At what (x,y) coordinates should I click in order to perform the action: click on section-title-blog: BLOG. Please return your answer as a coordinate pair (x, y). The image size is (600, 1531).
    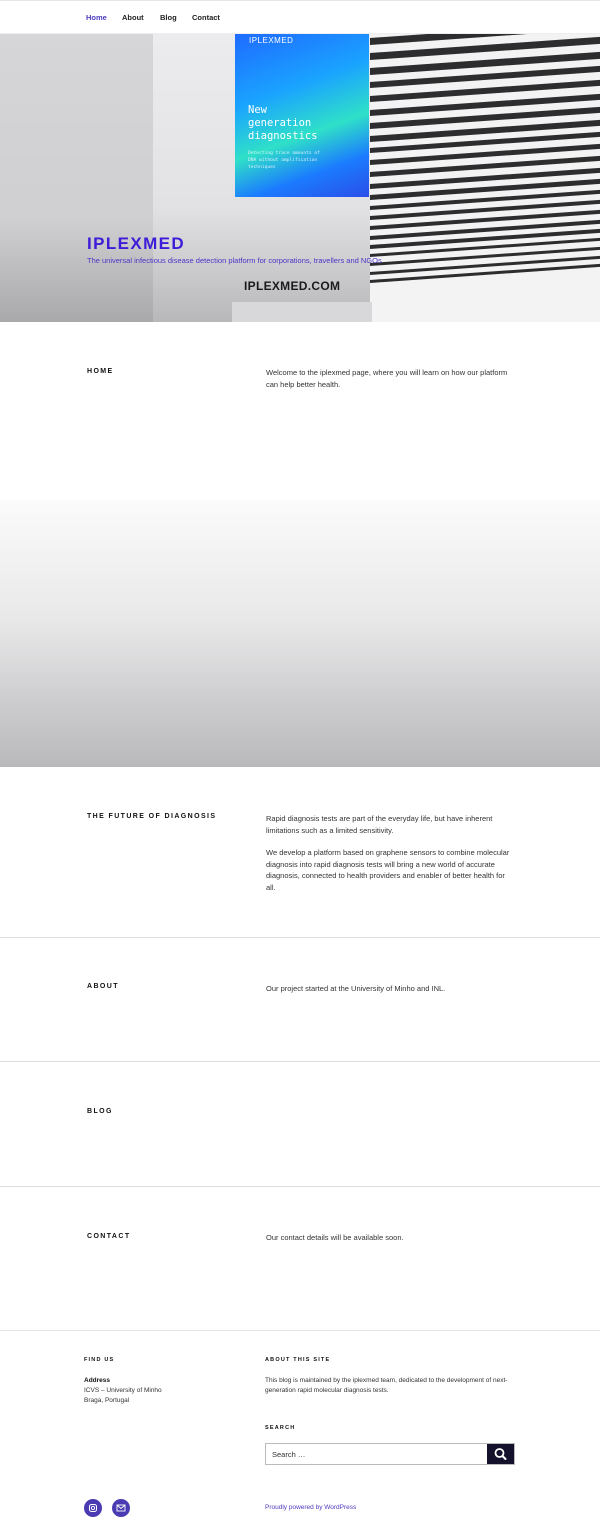
    Looking at the image, I should click on (100, 1111).